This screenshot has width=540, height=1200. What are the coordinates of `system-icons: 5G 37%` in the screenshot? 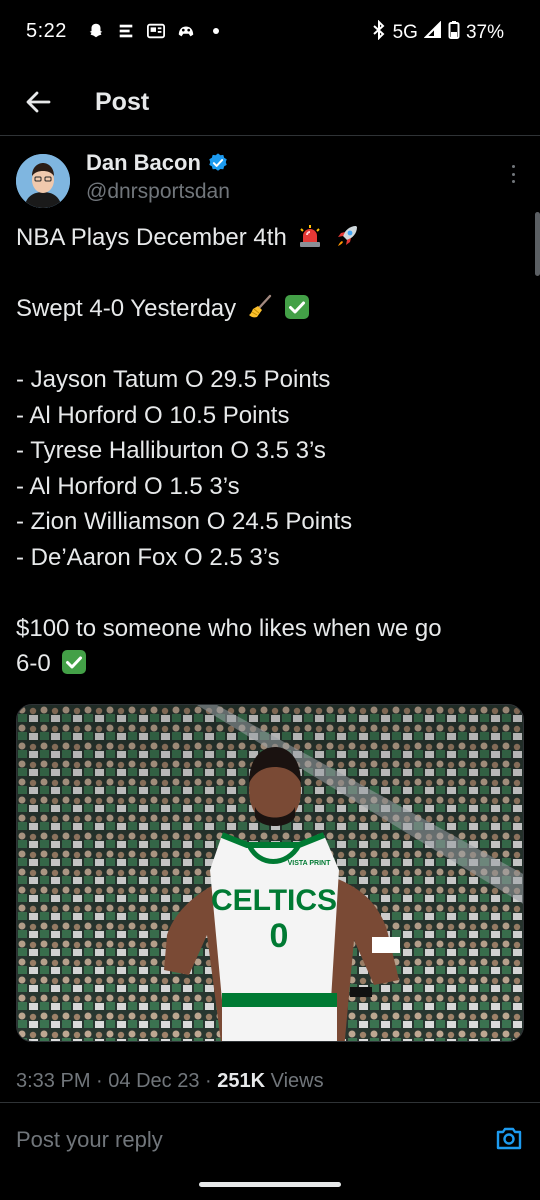 It's located at (437, 32).